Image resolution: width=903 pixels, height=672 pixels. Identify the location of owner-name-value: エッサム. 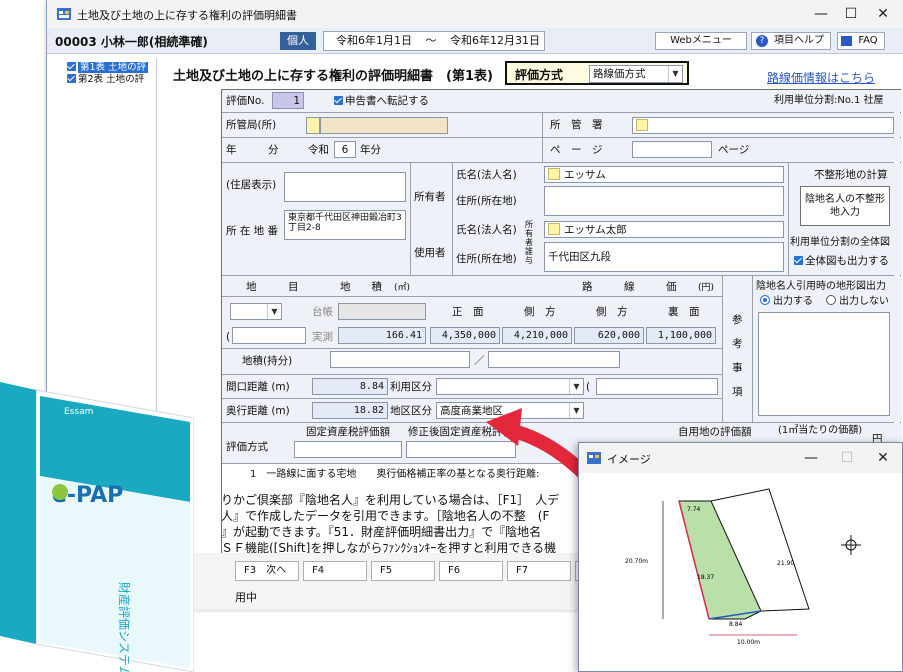
(585, 175).